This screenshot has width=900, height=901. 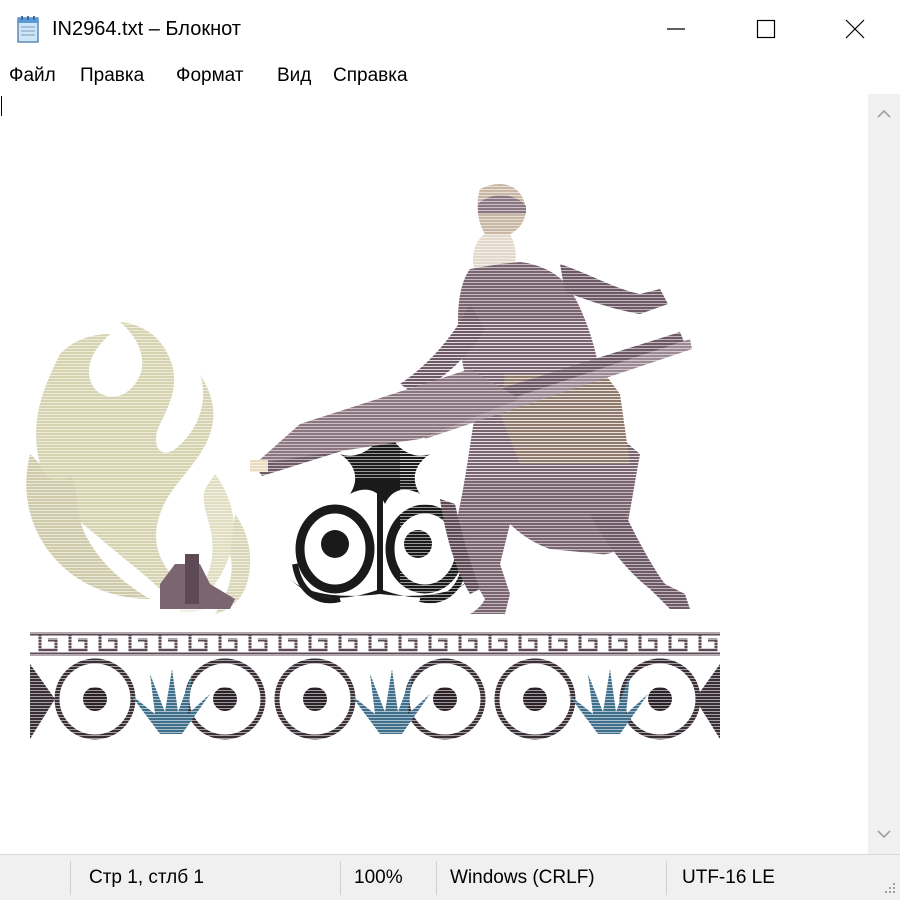 What do you see at coordinates (28, 29) in the screenshot?
I see `notepad-icon` at bounding box center [28, 29].